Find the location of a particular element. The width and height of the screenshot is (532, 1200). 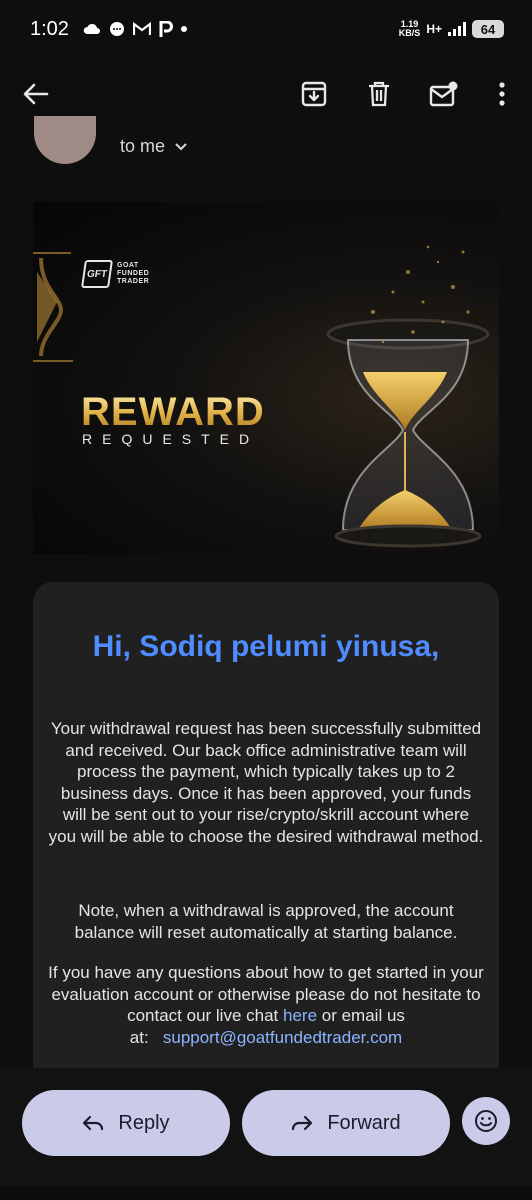

dot-icon is located at coordinates (183, 29).